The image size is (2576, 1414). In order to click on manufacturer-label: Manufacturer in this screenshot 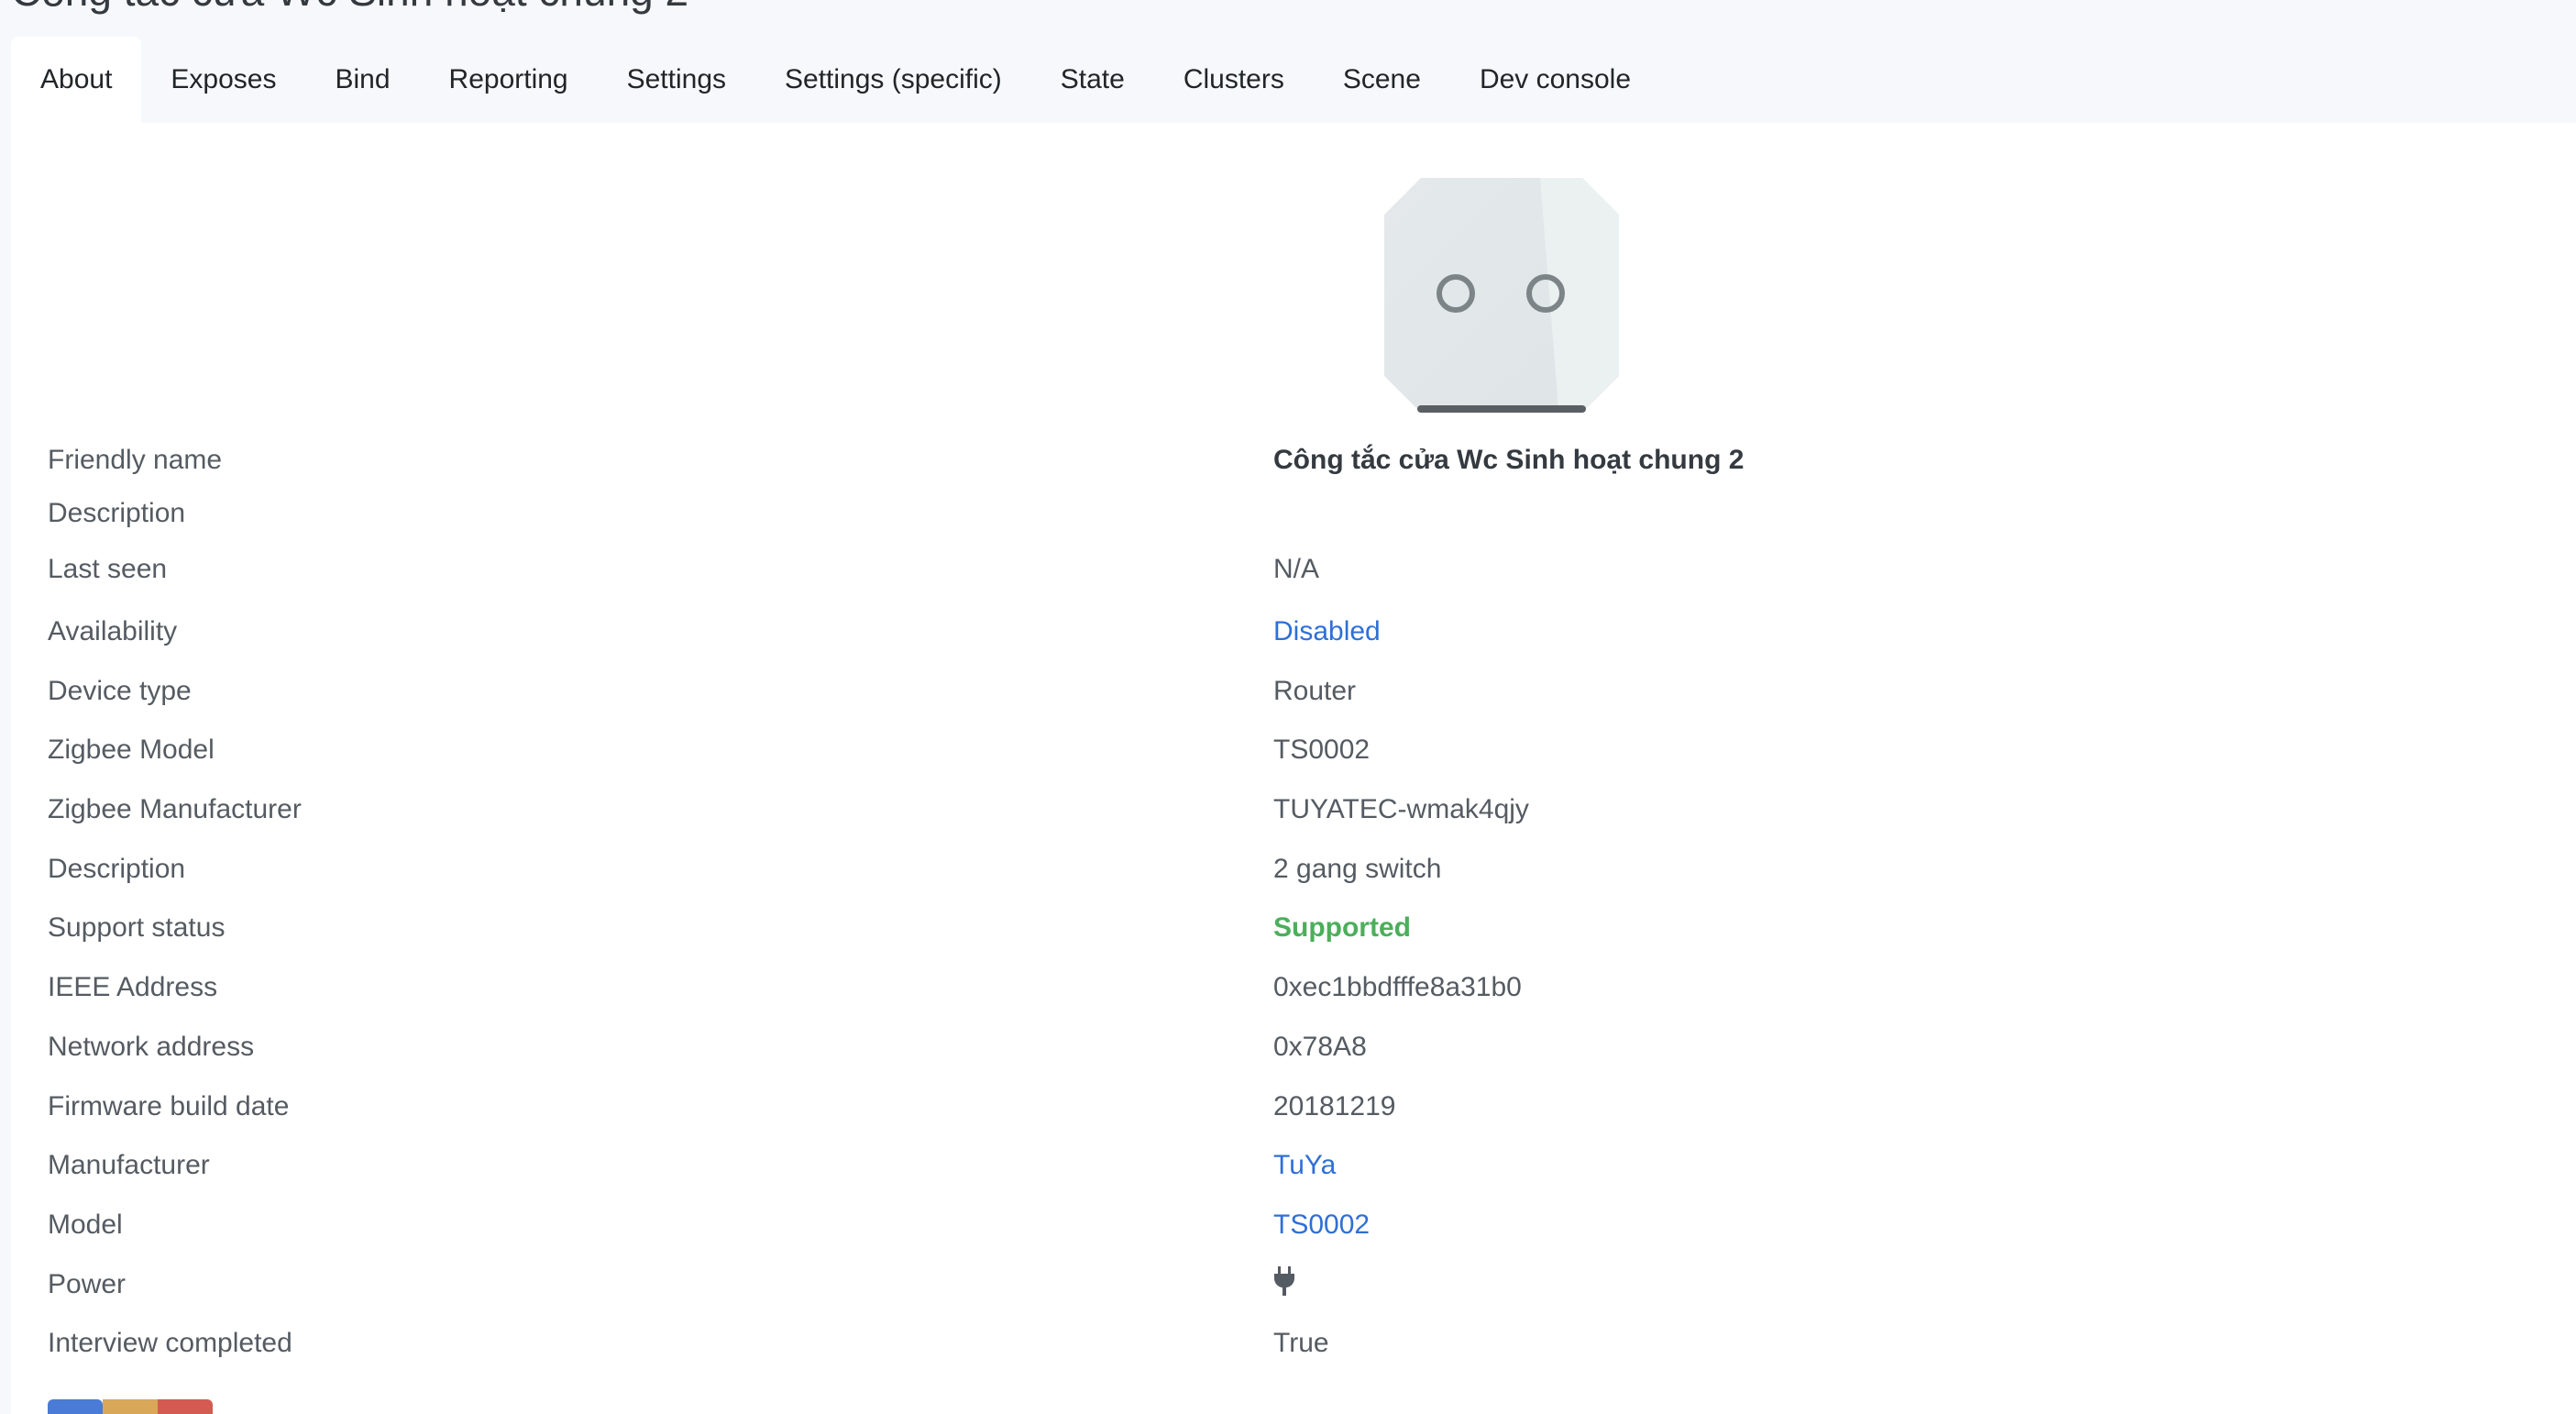, I will do `click(129, 1165)`.